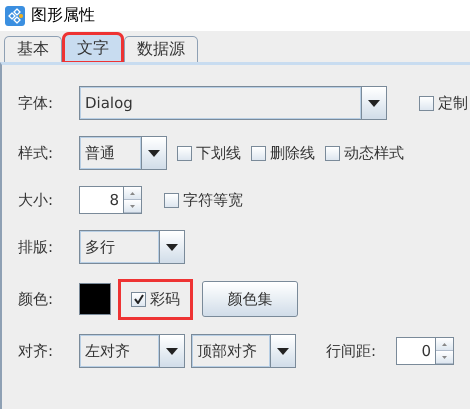 This screenshot has height=409, width=470. What do you see at coordinates (95, 299) in the screenshot?
I see `color-swatch` at bounding box center [95, 299].